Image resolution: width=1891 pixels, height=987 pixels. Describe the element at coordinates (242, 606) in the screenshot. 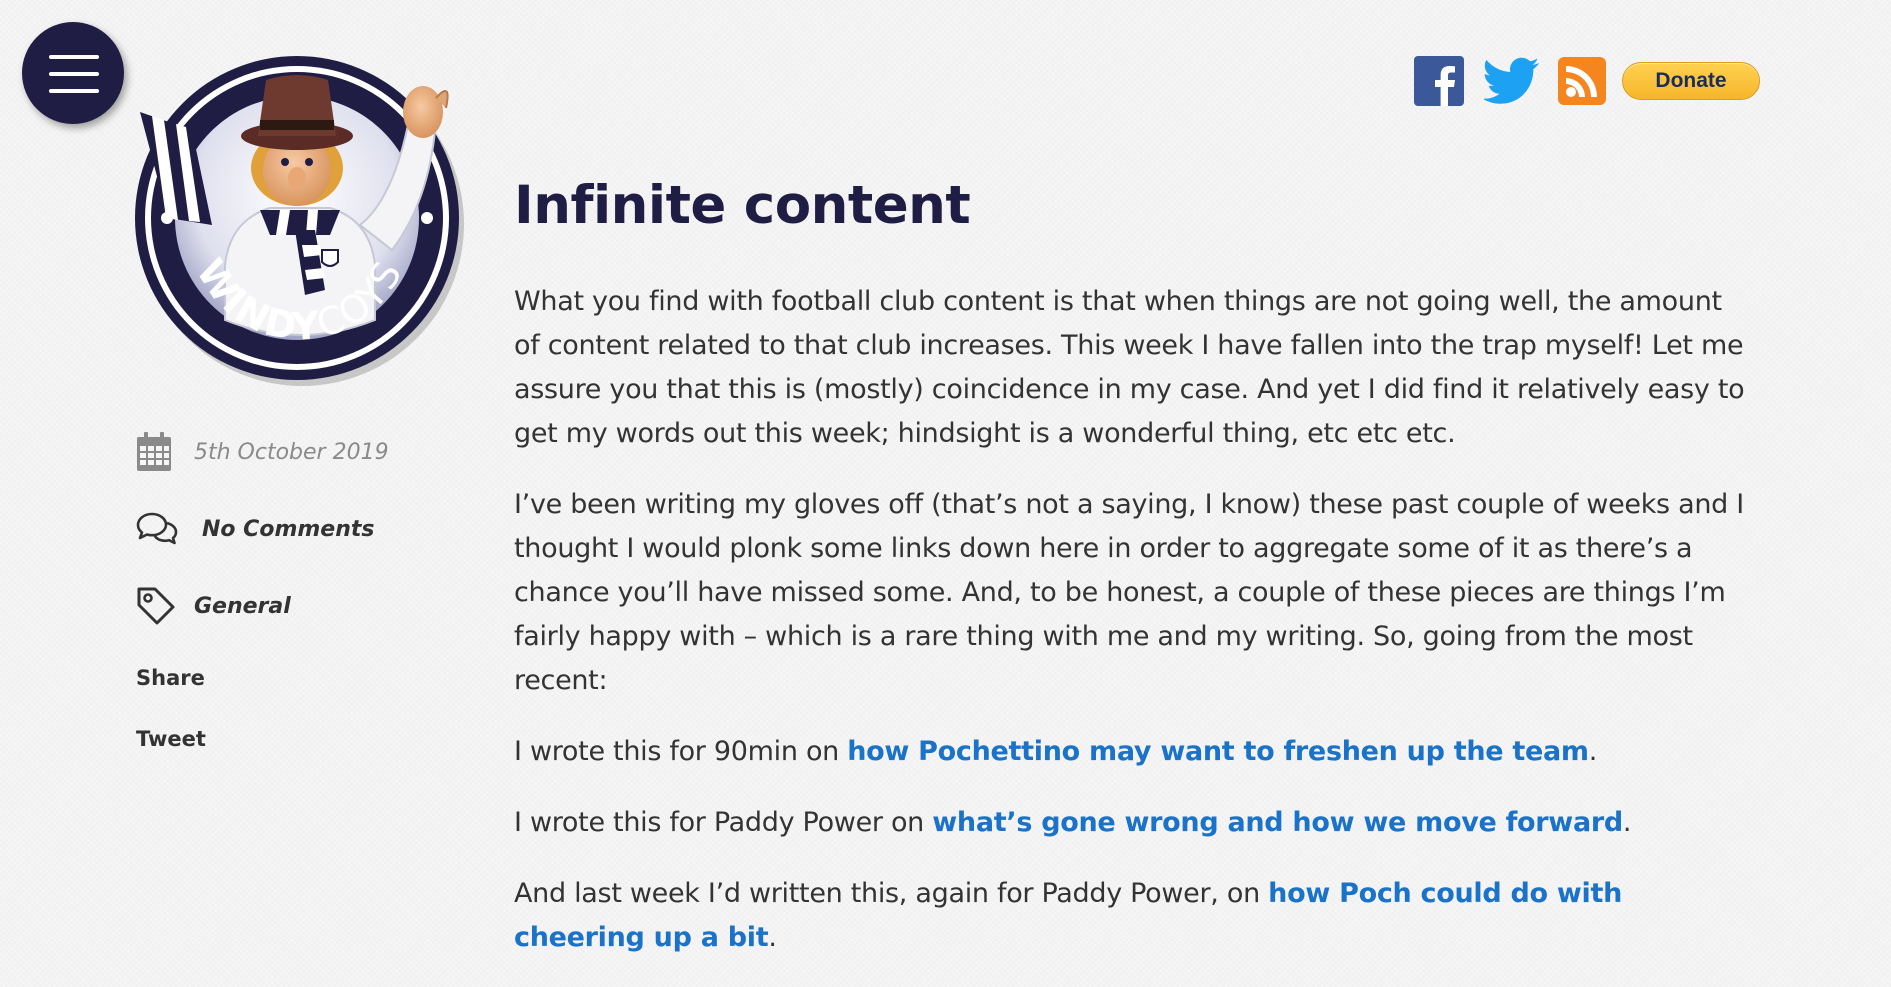

I see `category-label: General` at that location.